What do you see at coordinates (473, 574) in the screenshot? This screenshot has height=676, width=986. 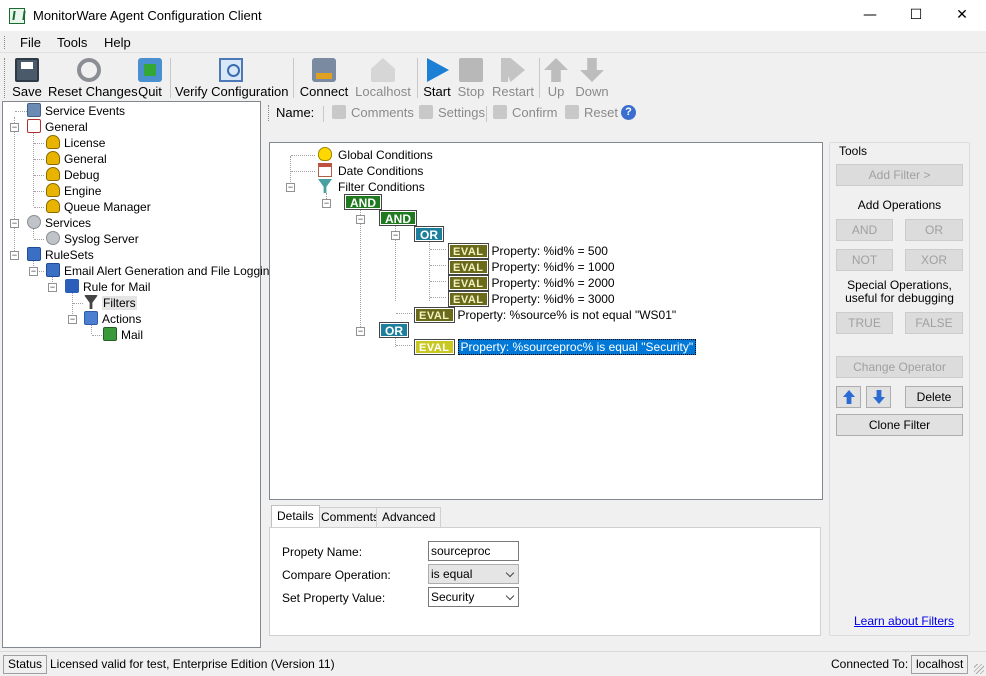 I see `compare-operation-select: is equal` at bounding box center [473, 574].